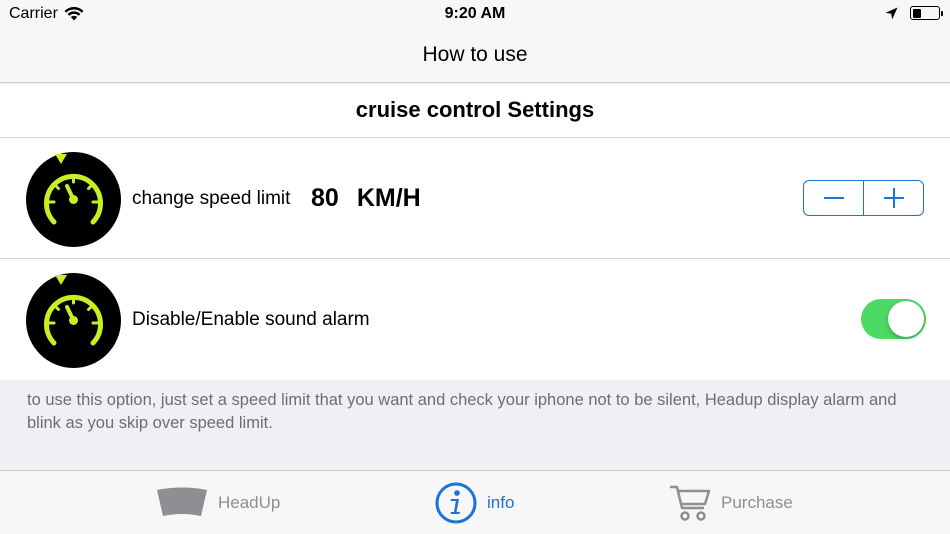 The width and height of the screenshot is (950, 534). What do you see at coordinates (182, 501) in the screenshot?
I see `headup-icon` at bounding box center [182, 501].